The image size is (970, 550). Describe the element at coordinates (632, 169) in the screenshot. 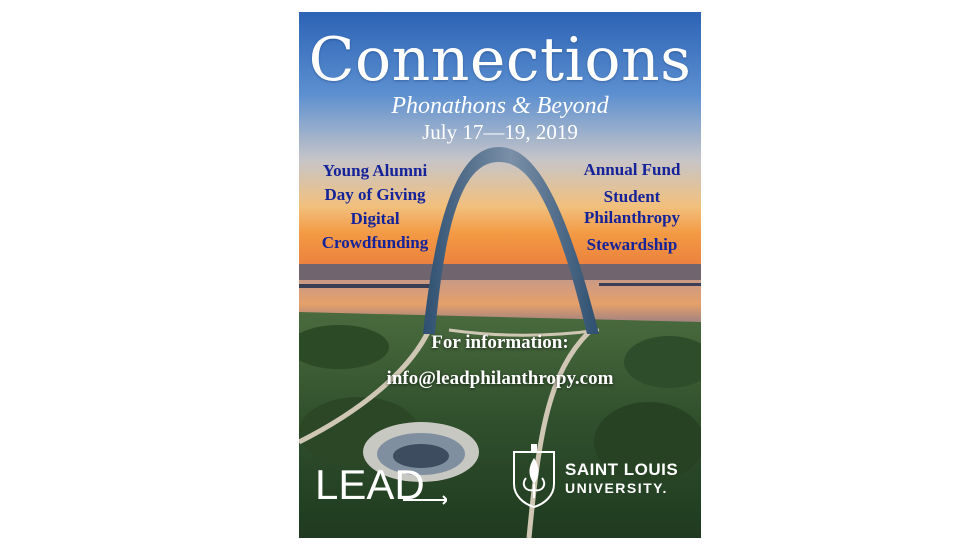

I see `topic-item: Annual Fund` at that location.